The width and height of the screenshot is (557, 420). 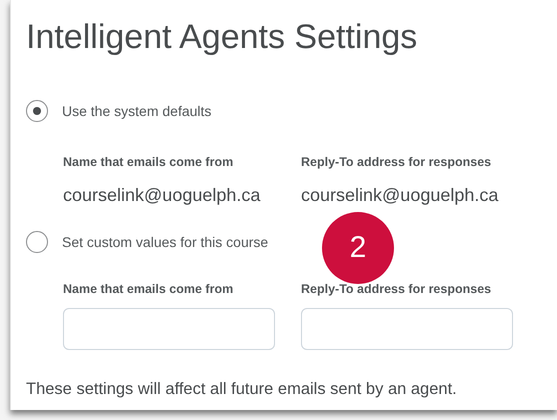 What do you see at coordinates (222, 37) in the screenshot?
I see `page-title: Intelligent Agents Settings` at bounding box center [222, 37].